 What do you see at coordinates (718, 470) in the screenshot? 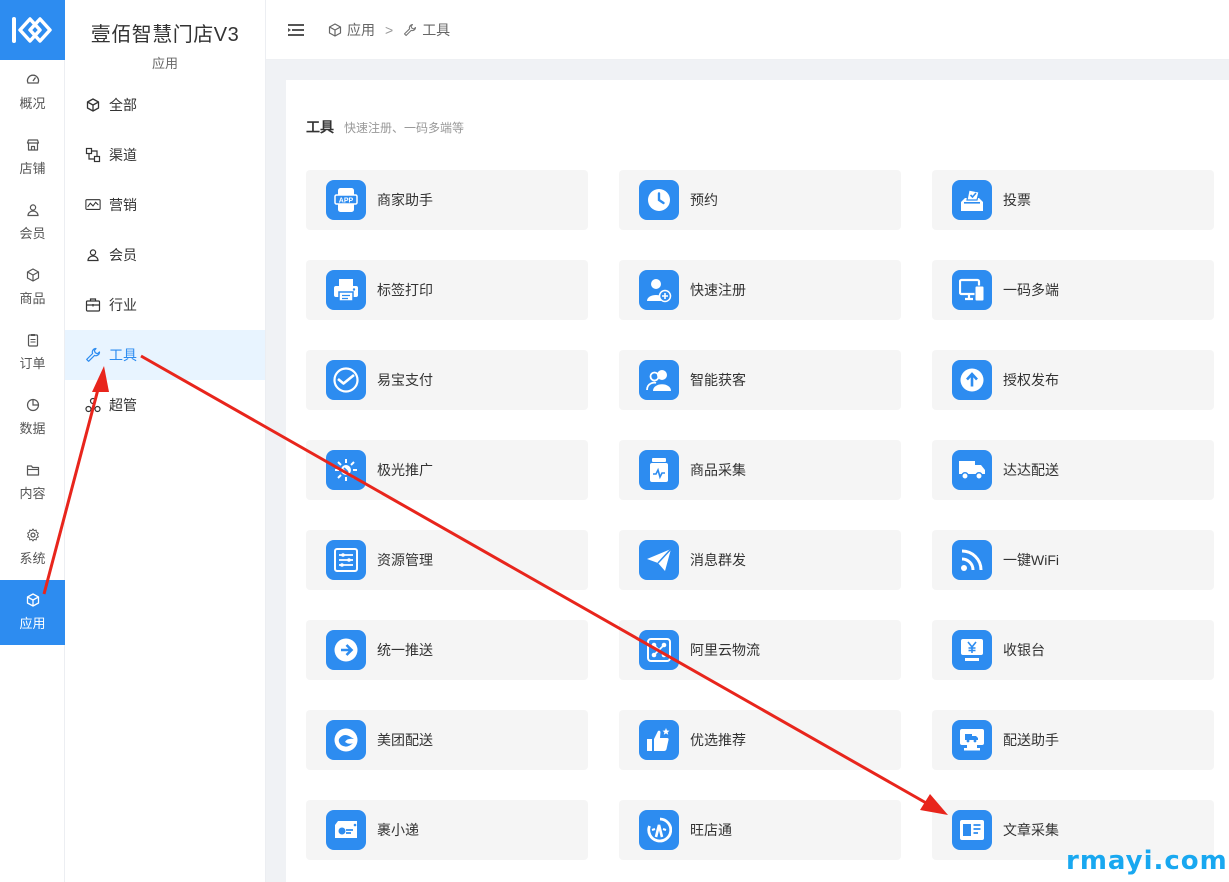
I see `tool-card-label: 商品采集` at bounding box center [718, 470].